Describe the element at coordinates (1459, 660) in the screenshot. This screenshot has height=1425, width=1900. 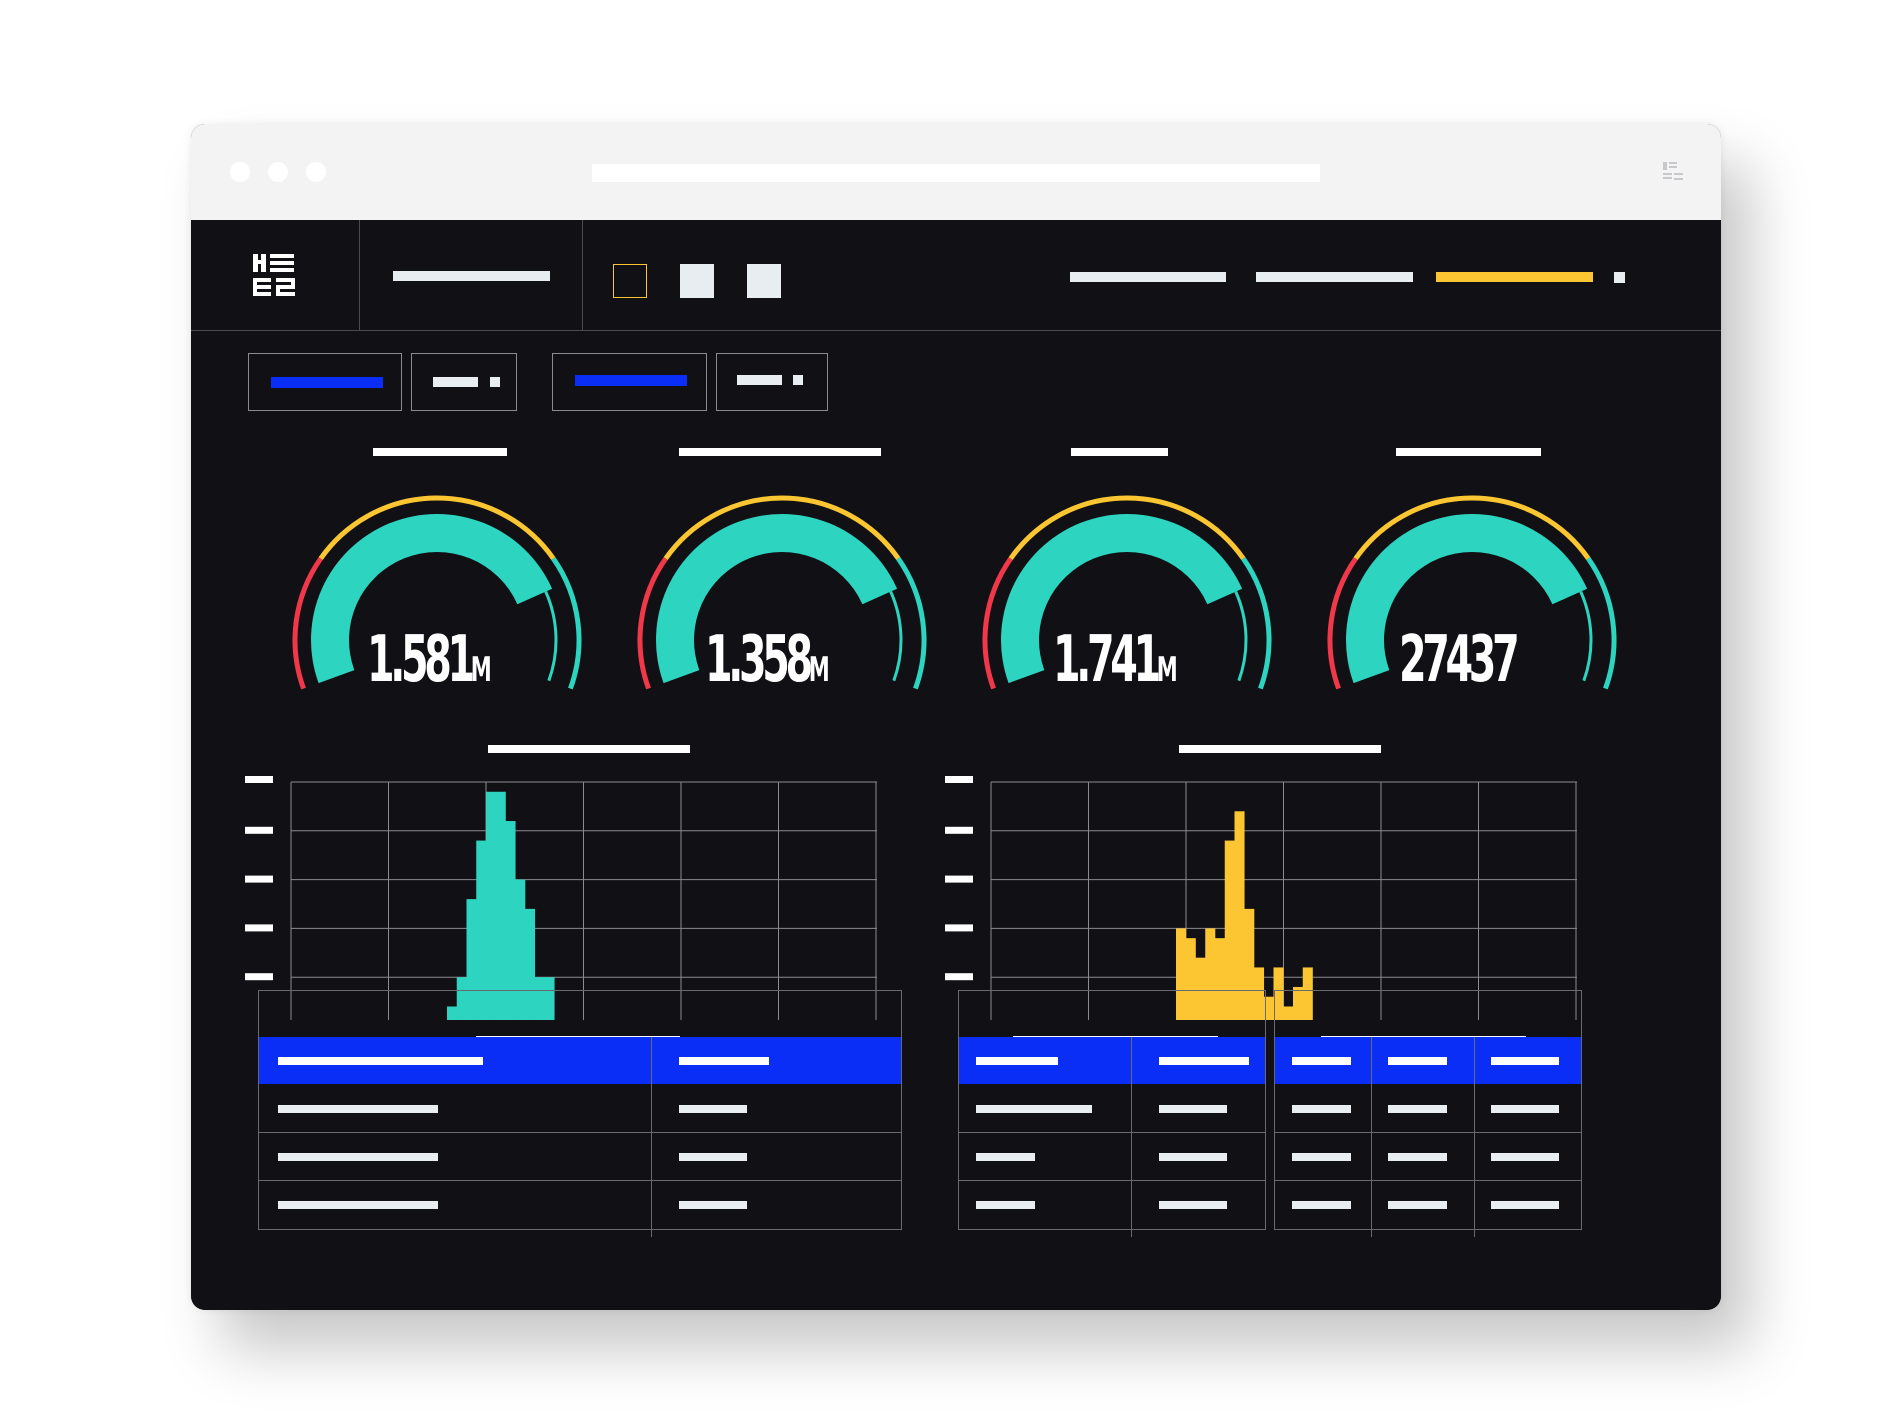
I see `gauge-value: 27437` at that location.